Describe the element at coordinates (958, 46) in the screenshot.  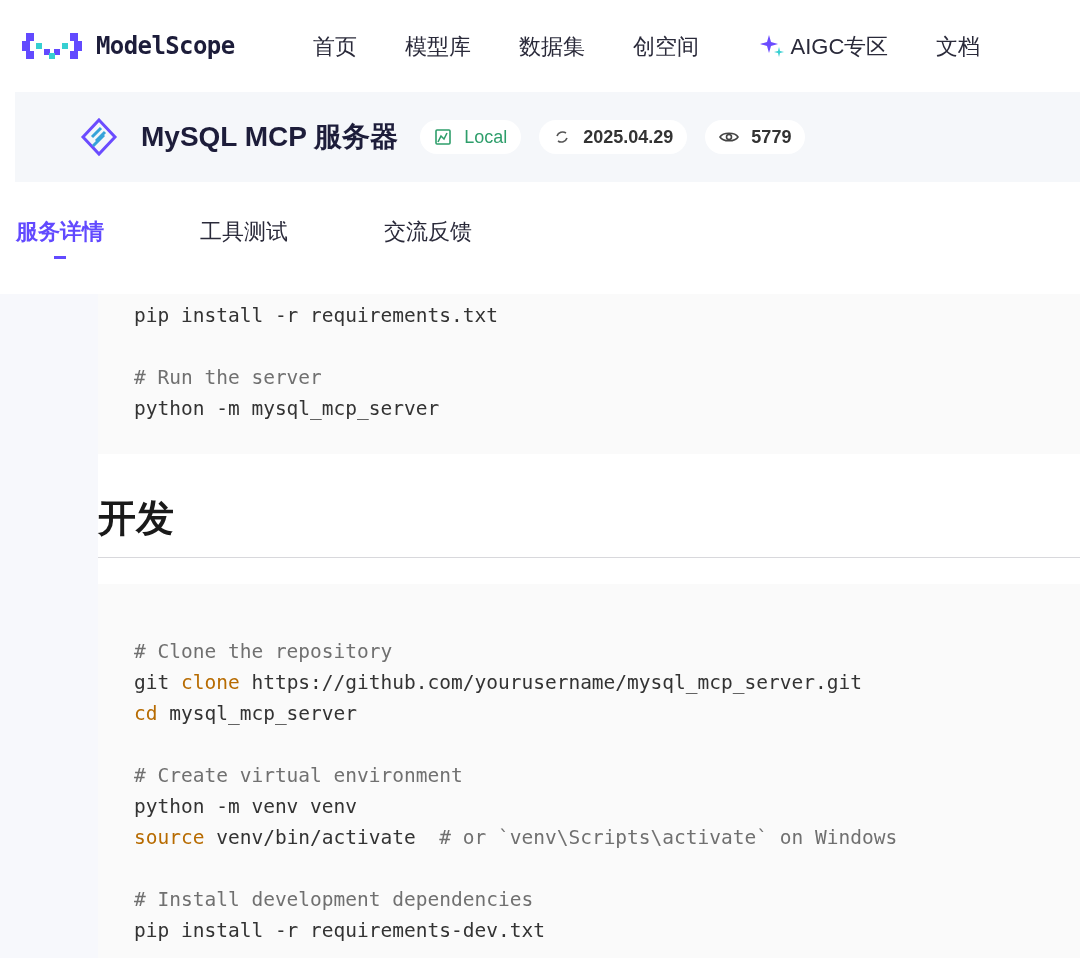
I see `nav-link: 文档` at that location.